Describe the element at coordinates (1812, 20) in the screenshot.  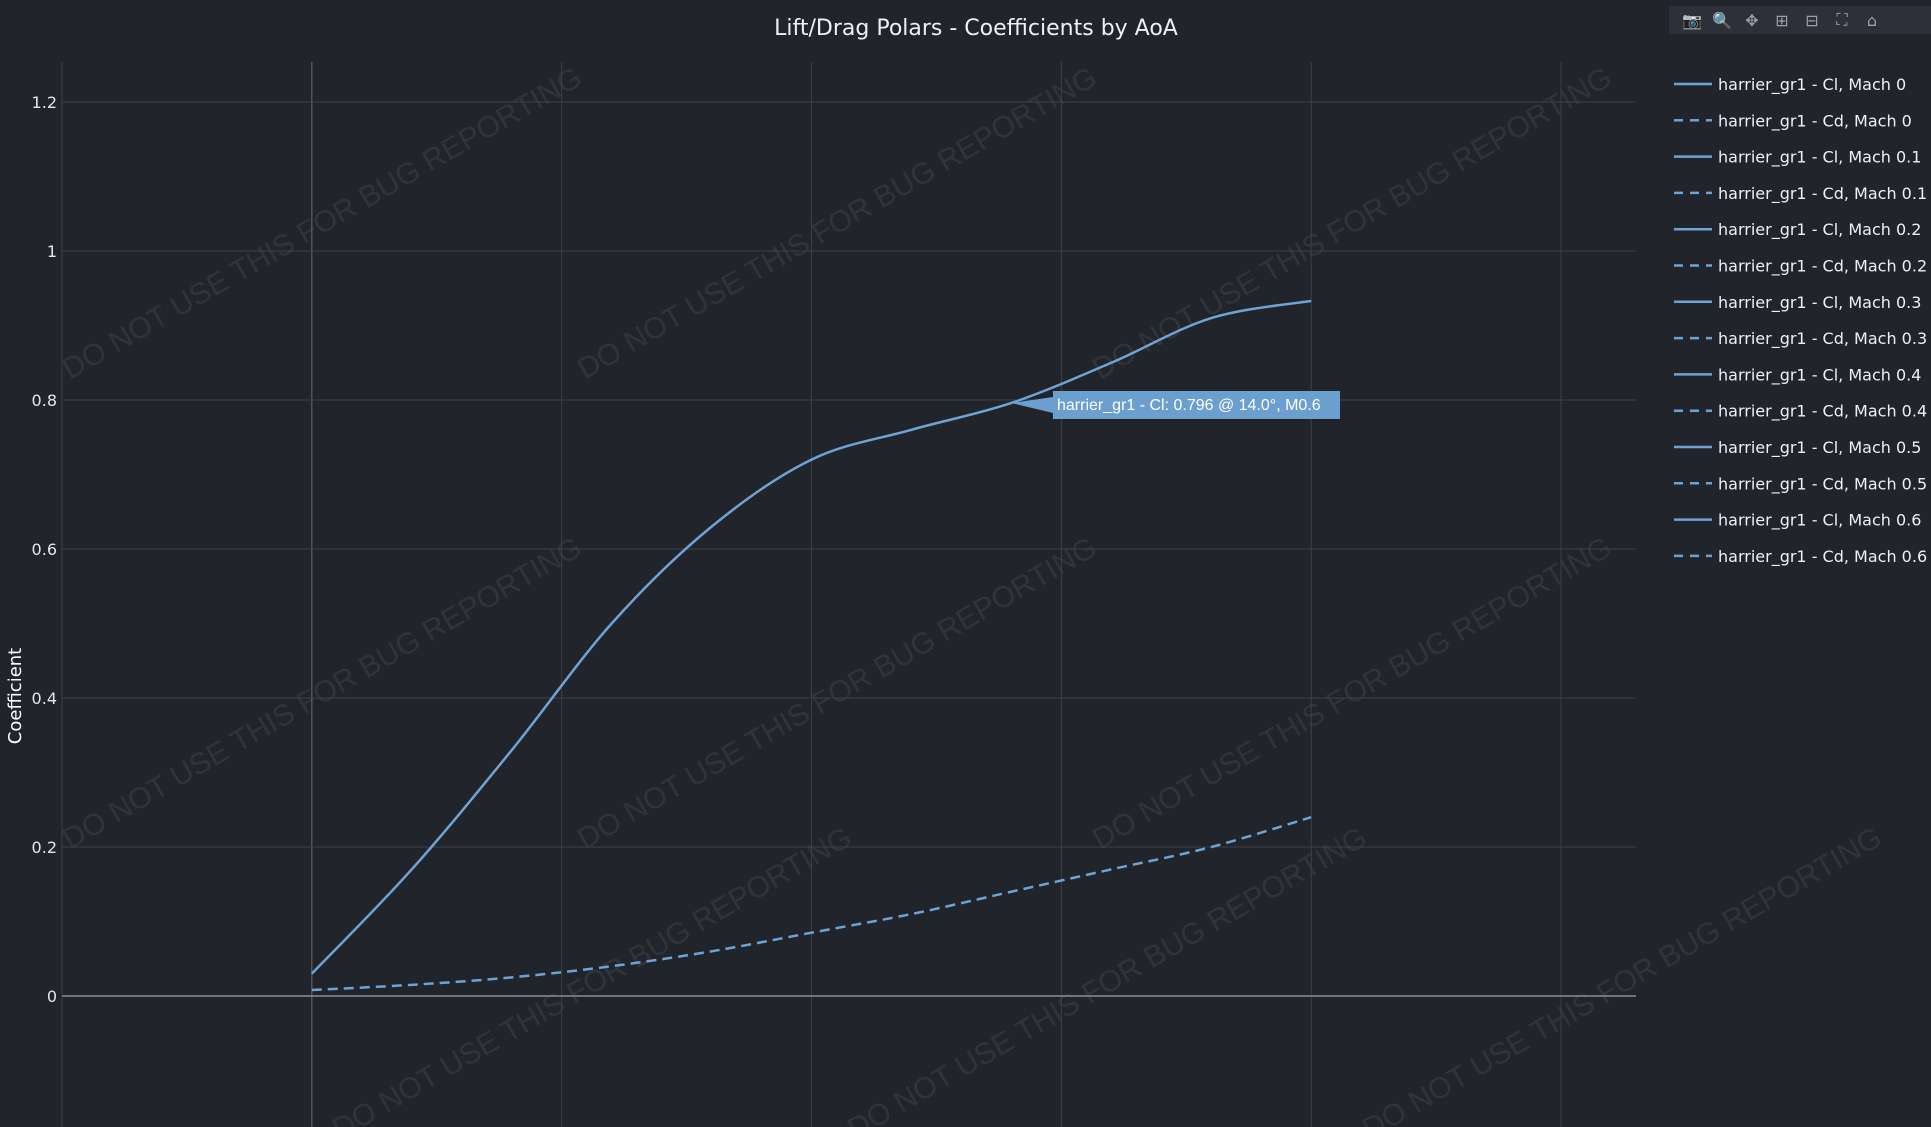
I see `zoom-out-icon: ⊟` at that location.